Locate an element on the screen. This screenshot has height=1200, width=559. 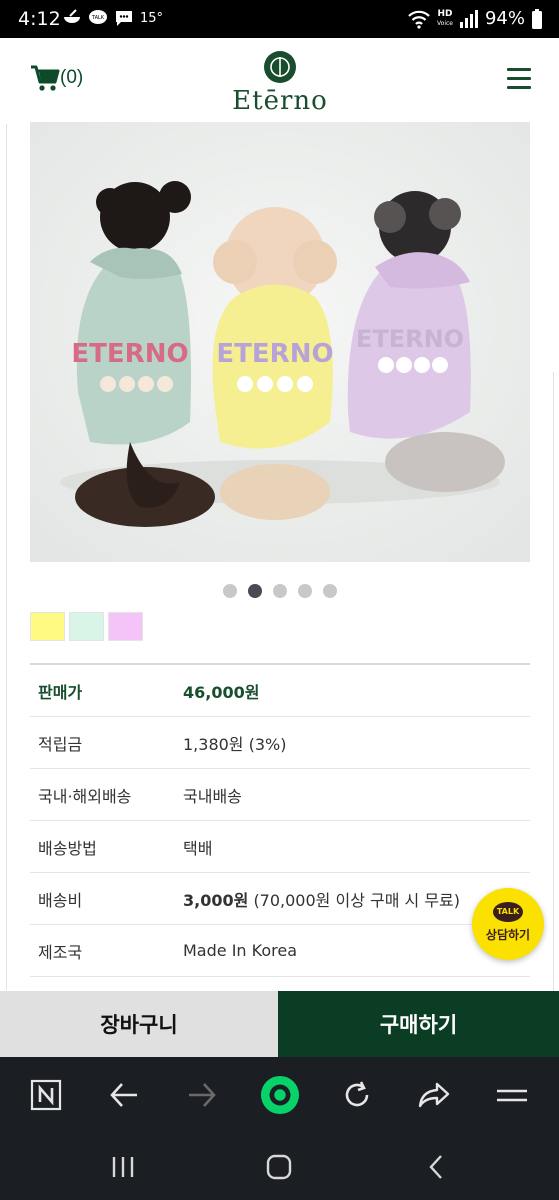
system-navigation is located at coordinates (279, 1166).